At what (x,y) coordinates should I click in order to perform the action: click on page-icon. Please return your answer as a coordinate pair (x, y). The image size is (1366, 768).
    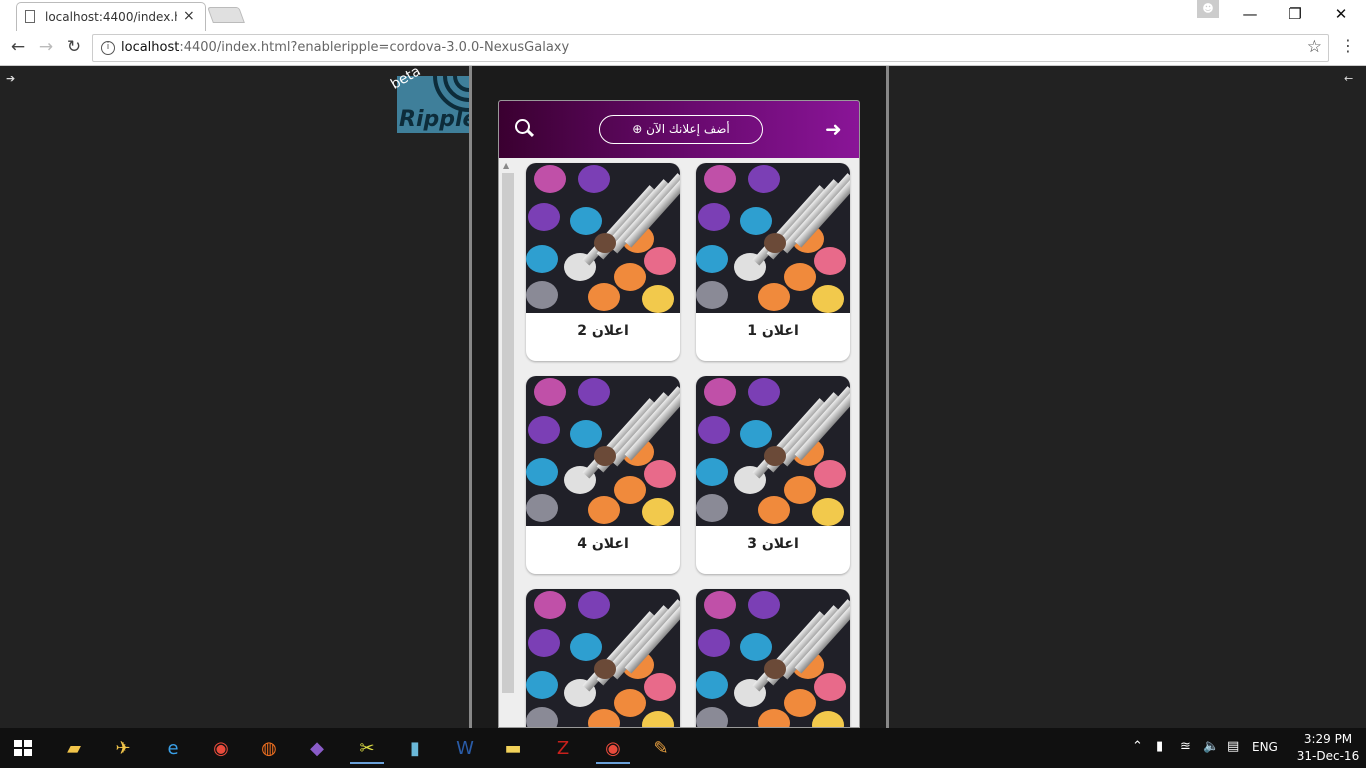
    Looking at the image, I should click on (30, 16).